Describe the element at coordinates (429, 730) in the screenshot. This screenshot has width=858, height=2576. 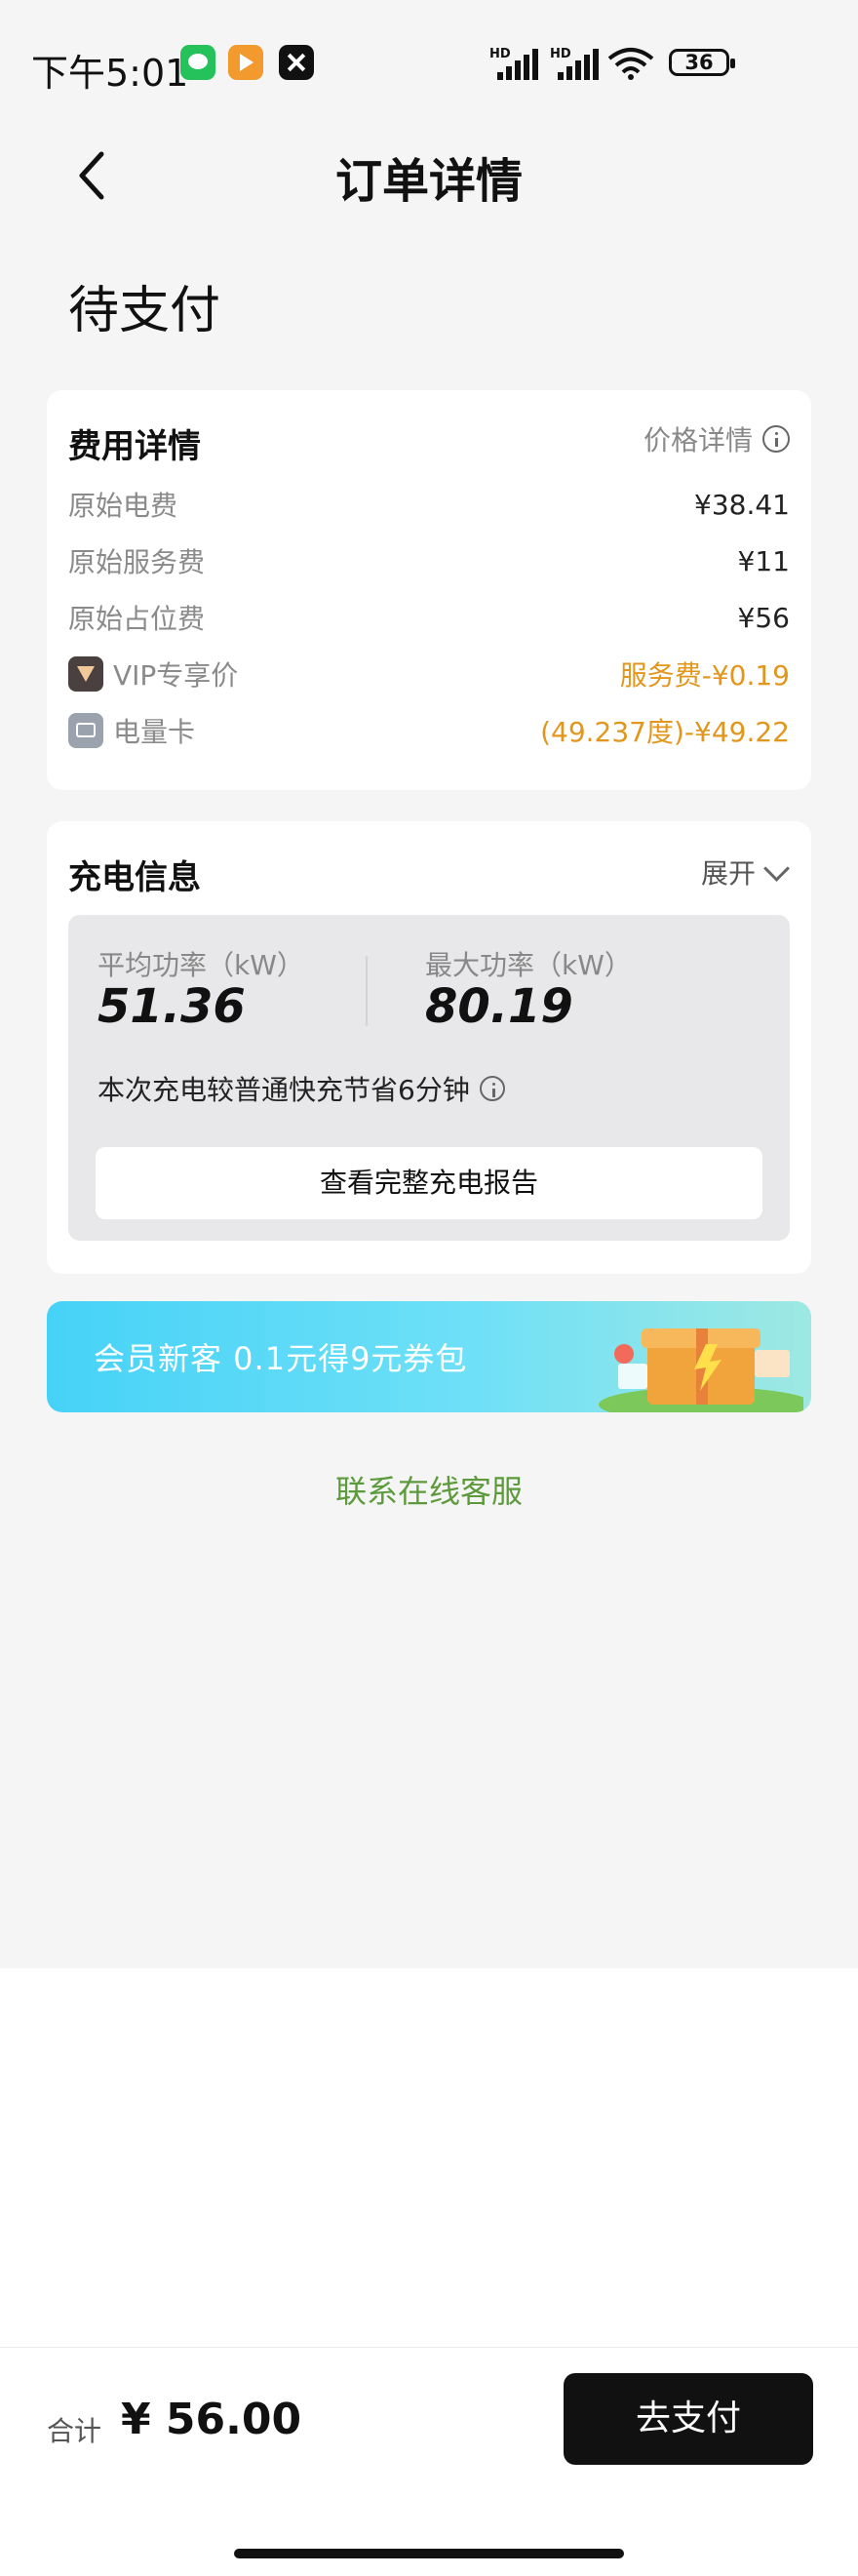
I see `fee-row-energy-card: 电量卡 (49.237度)-¥49.22` at that location.